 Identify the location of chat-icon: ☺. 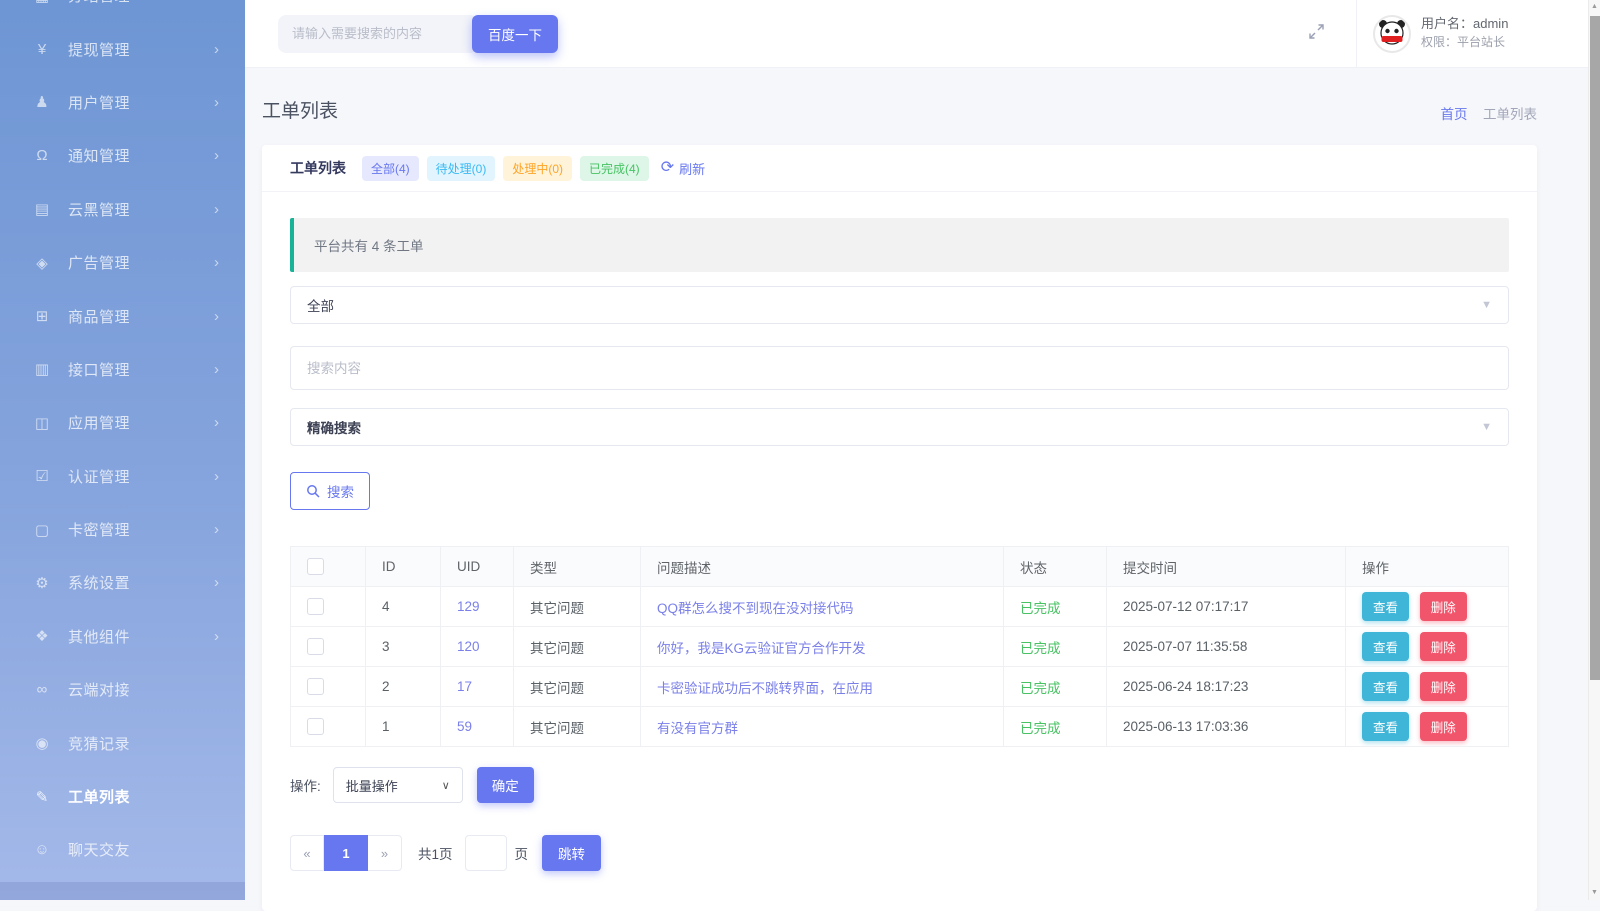
(42, 850).